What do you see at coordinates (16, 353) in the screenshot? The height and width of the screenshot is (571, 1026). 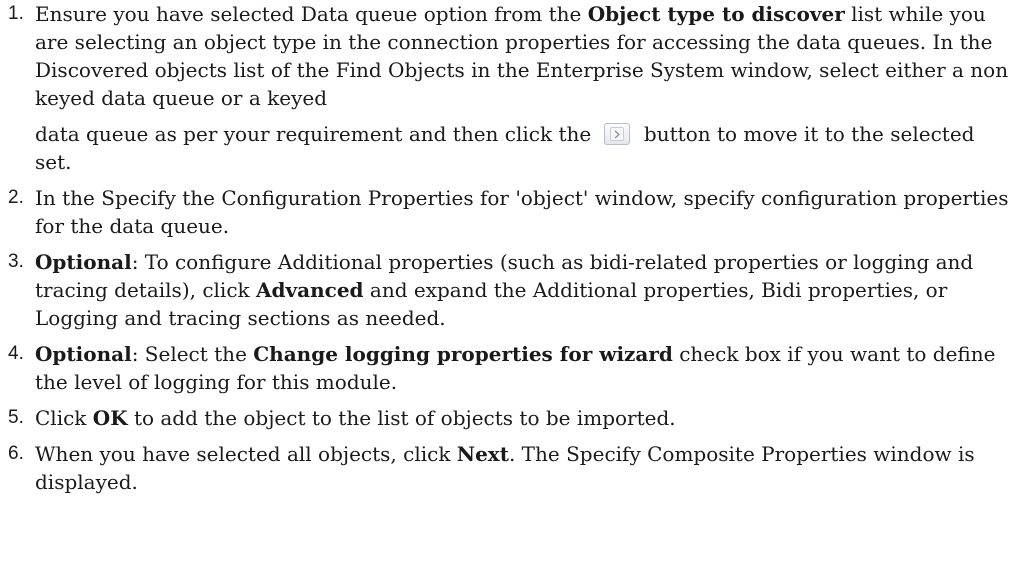 I see `step-number: 4.` at bounding box center [16, 353].